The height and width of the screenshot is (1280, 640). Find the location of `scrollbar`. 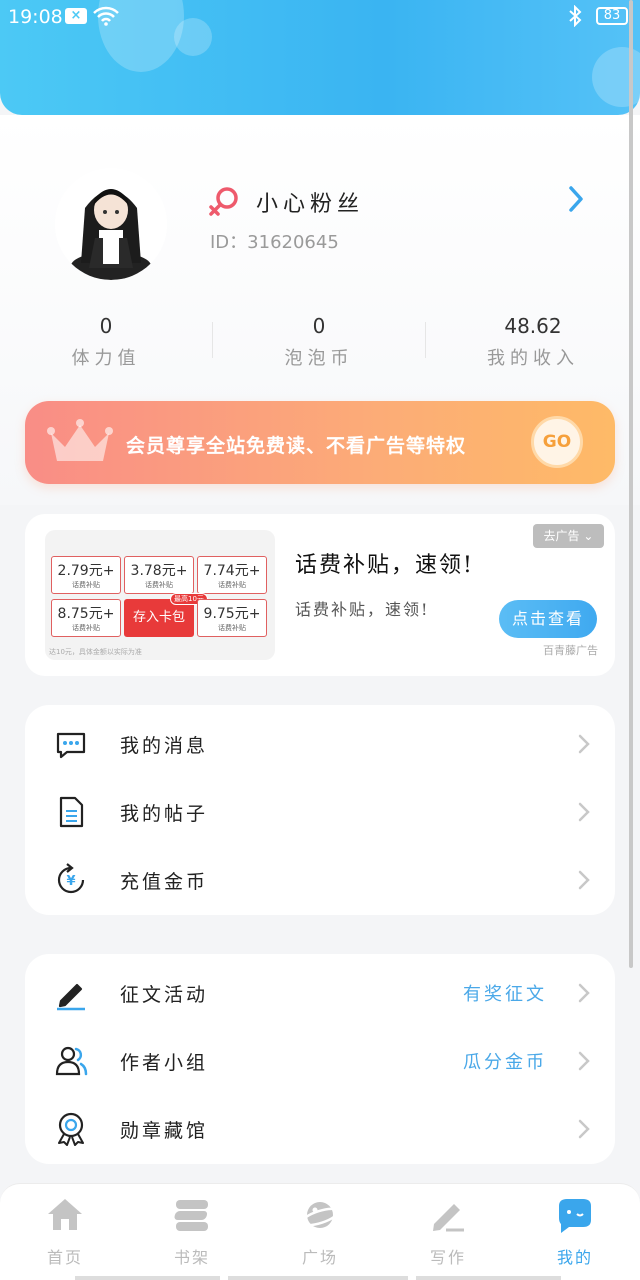

scrollbar is located at coordinates (631, 484).